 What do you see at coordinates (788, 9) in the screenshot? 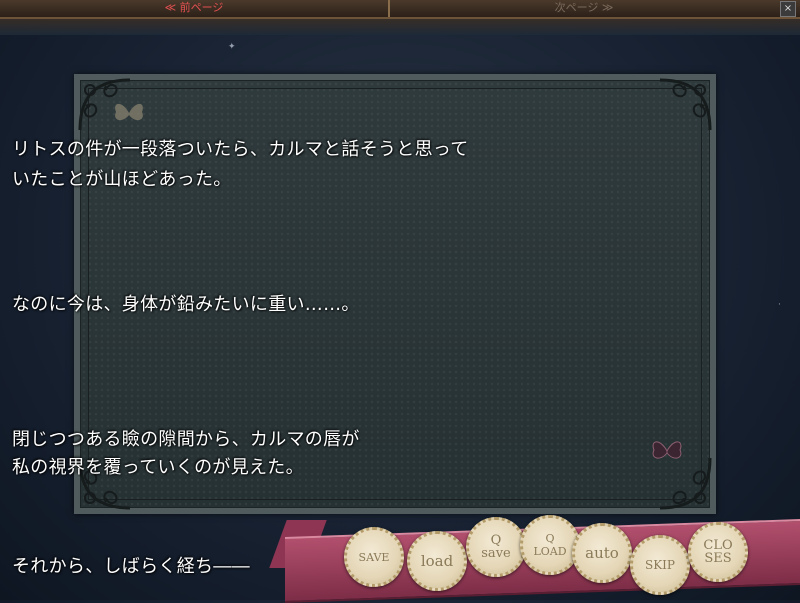
I see `close-icon: ×` at bounding box center [788, 9].